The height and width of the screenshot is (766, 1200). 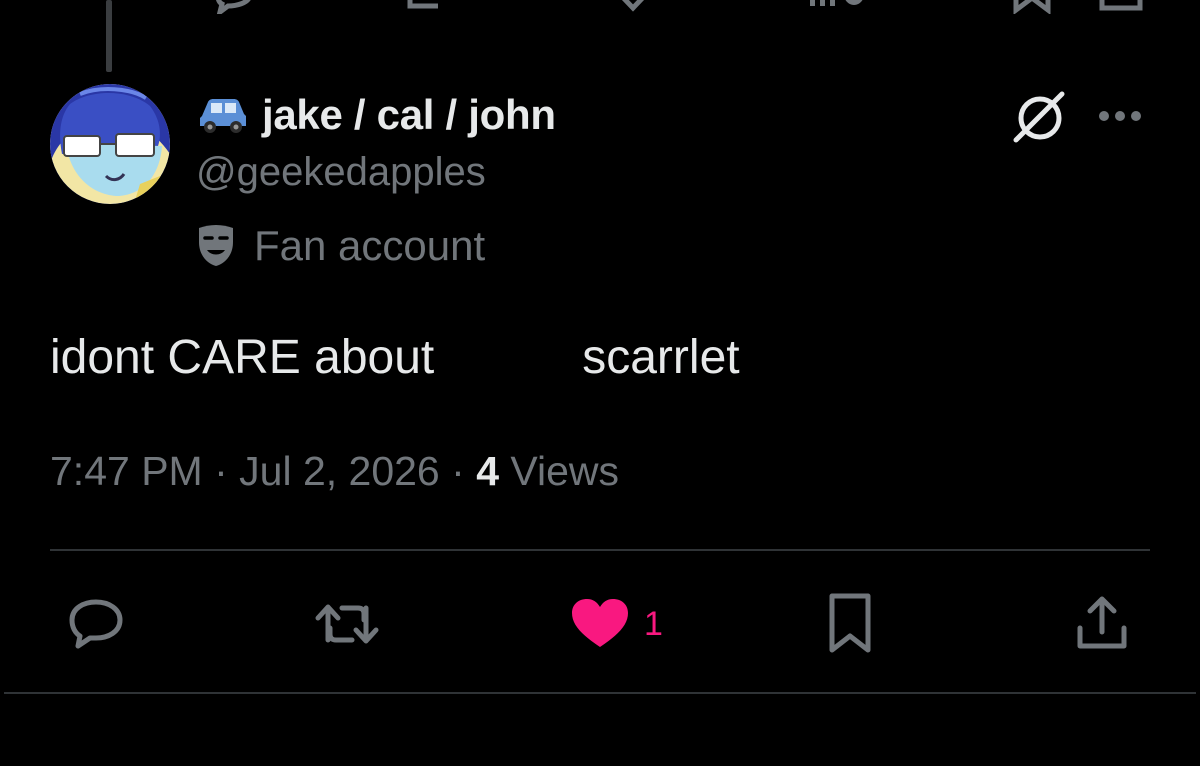 I want to click on bookmark-button, so click(x=850, y=624).